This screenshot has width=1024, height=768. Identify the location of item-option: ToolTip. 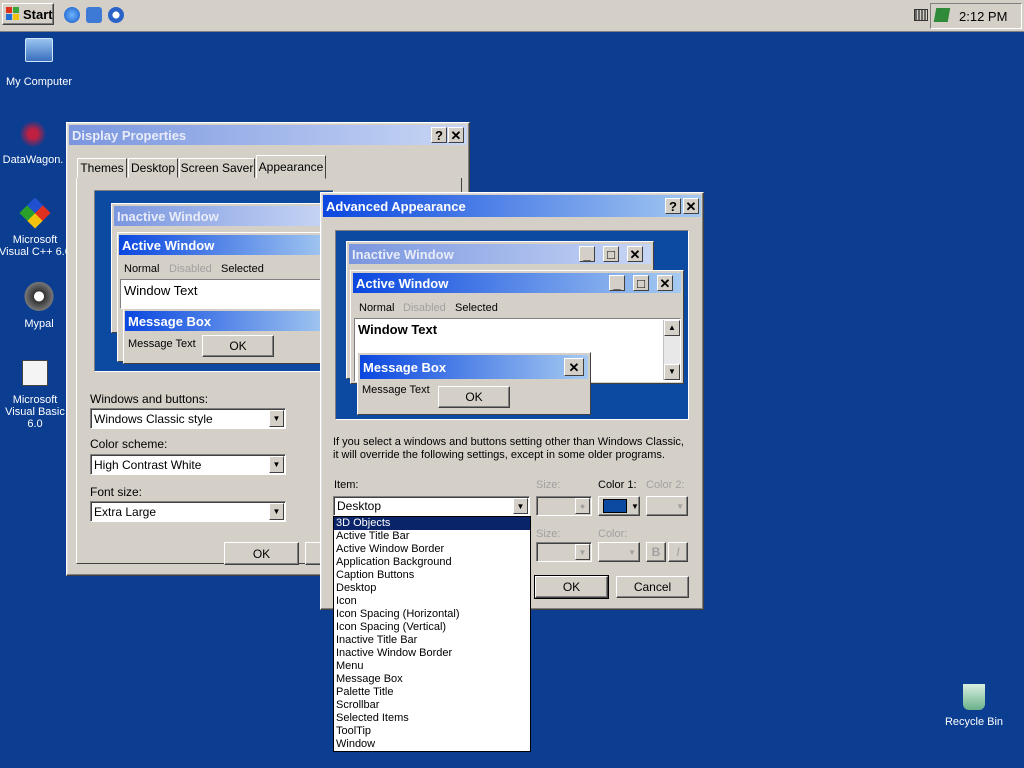
(432, 731).